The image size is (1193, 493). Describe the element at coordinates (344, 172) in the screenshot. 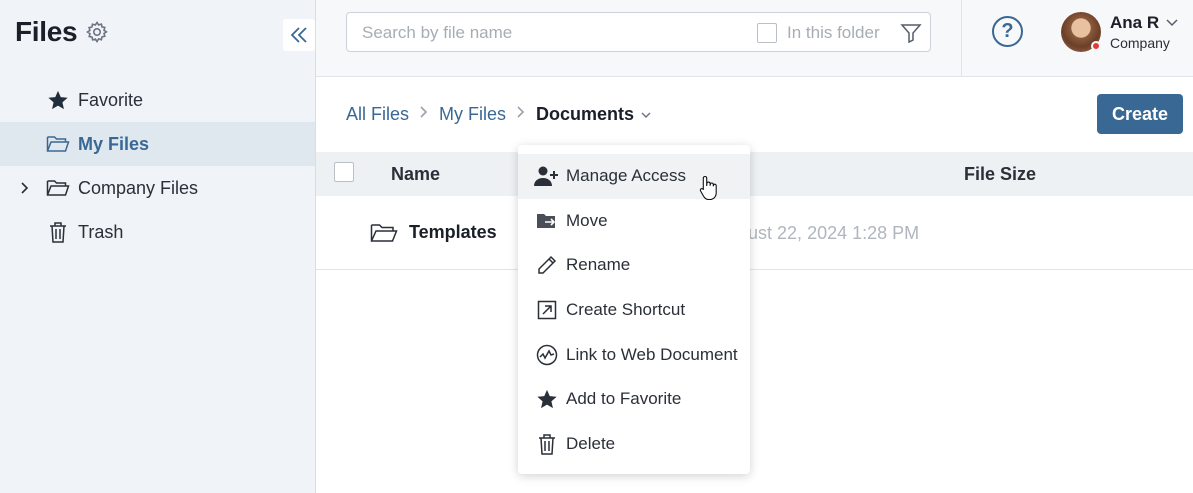

I see `select-all-checkbox` at that location.